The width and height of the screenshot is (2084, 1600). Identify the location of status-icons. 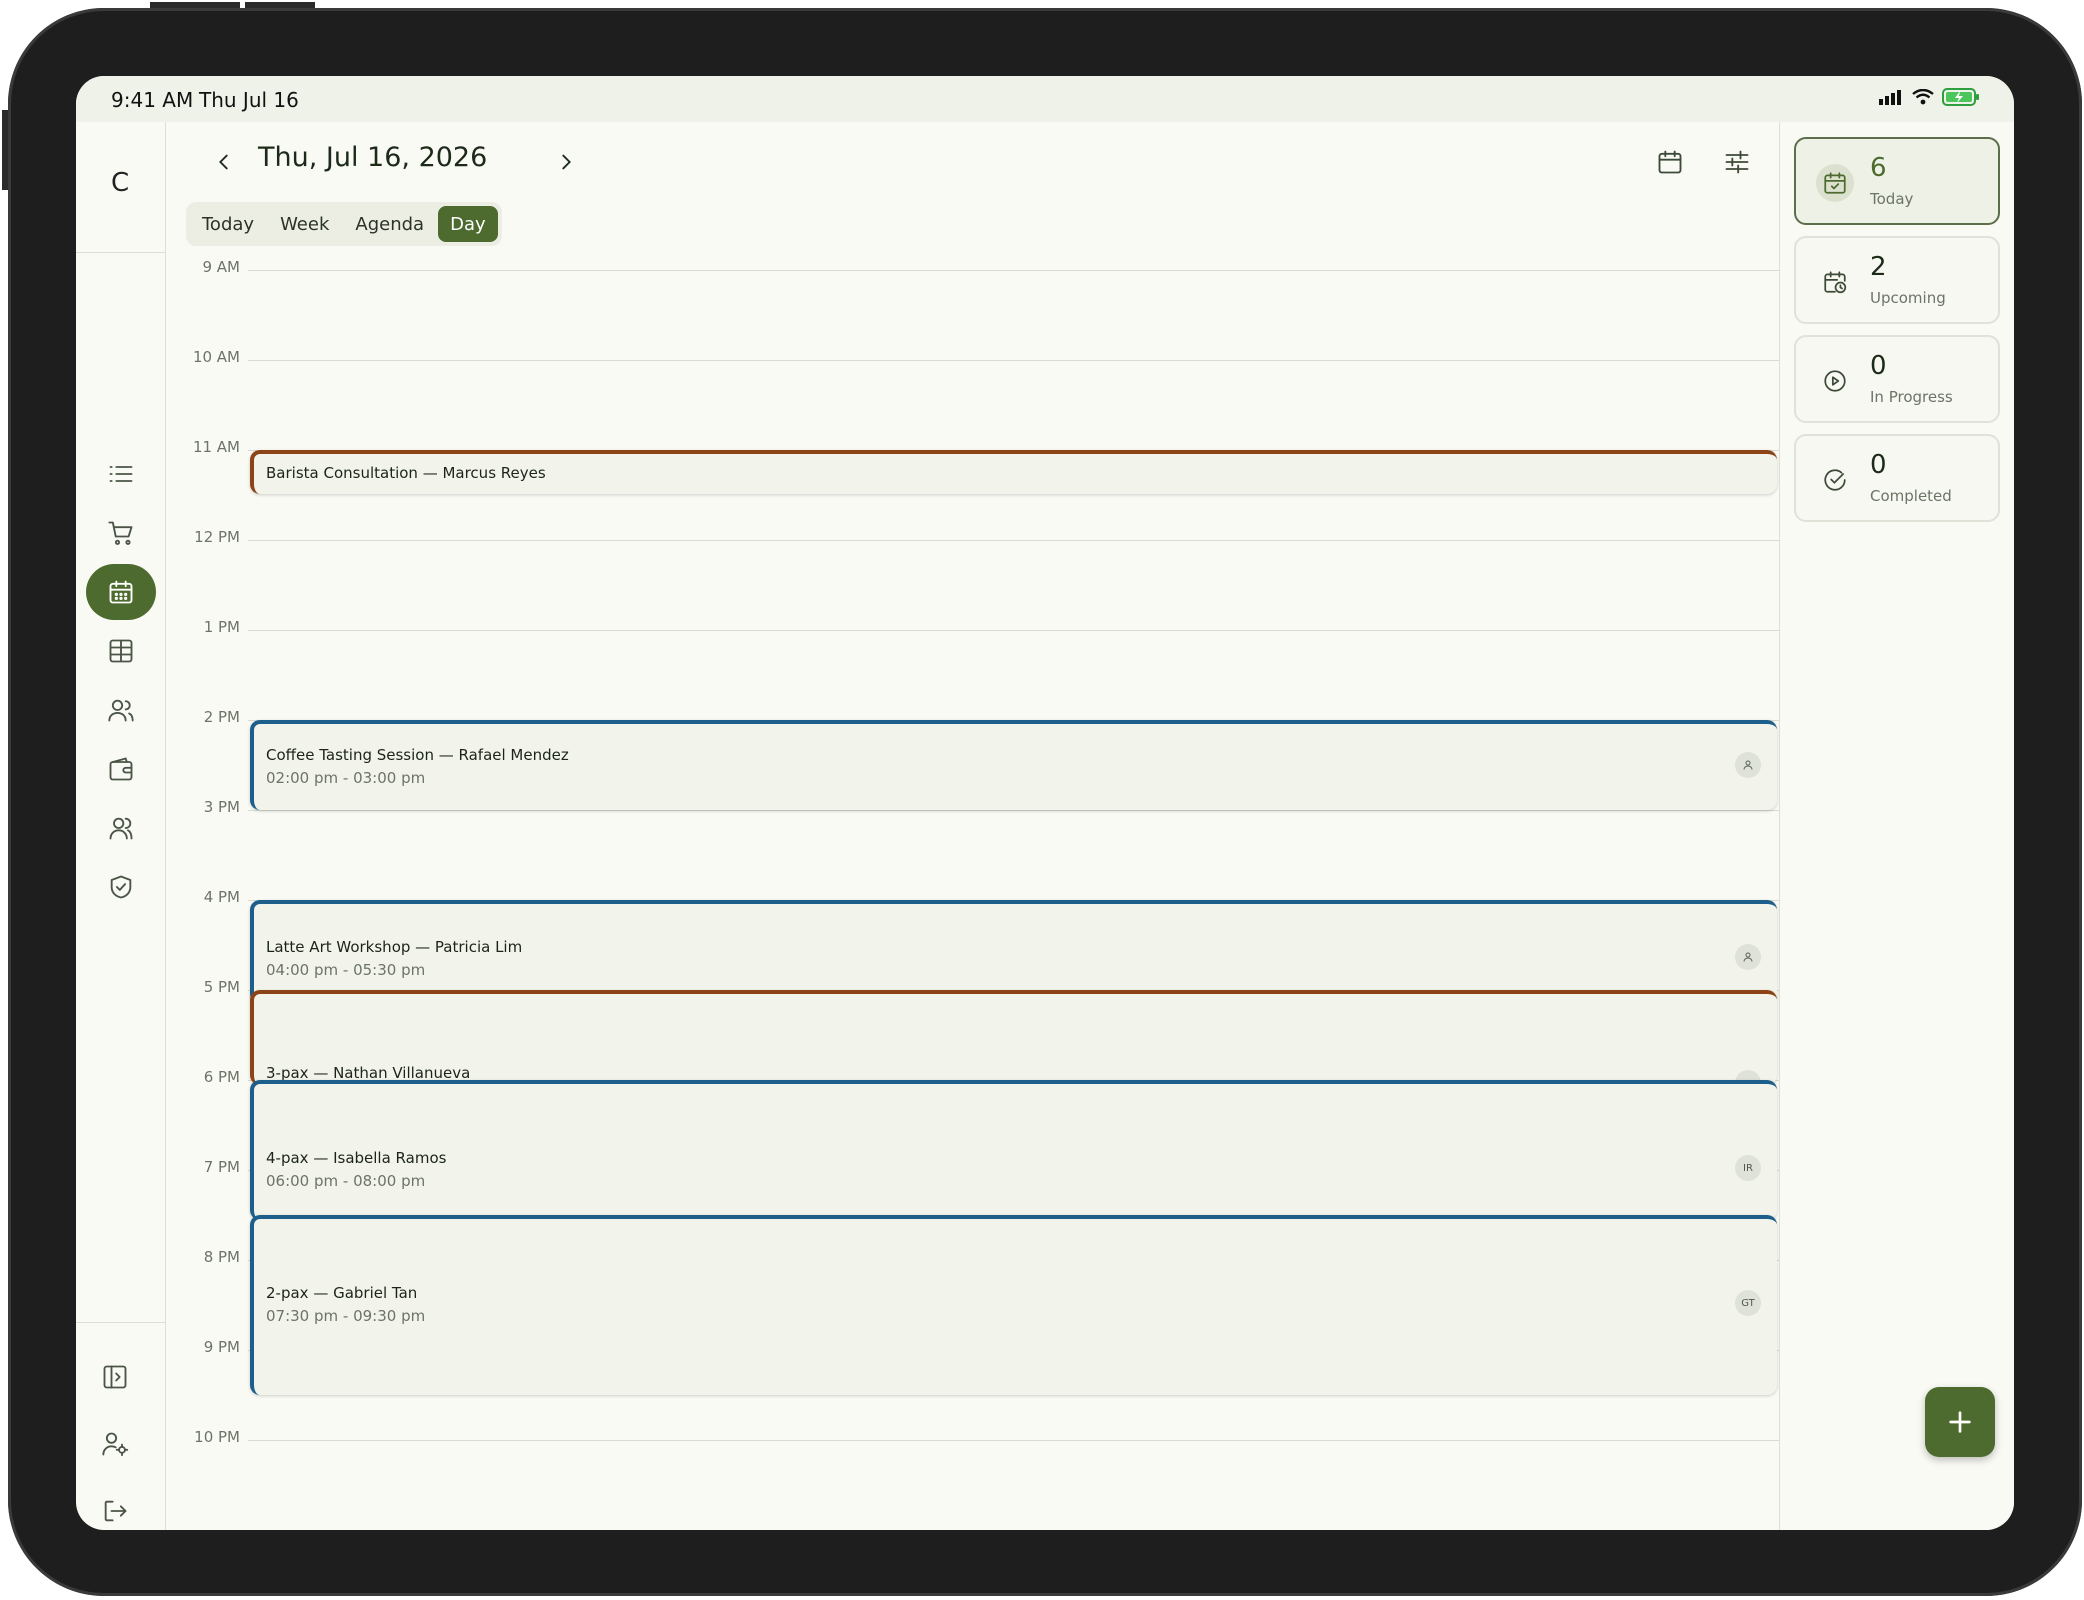
(1929, 97).